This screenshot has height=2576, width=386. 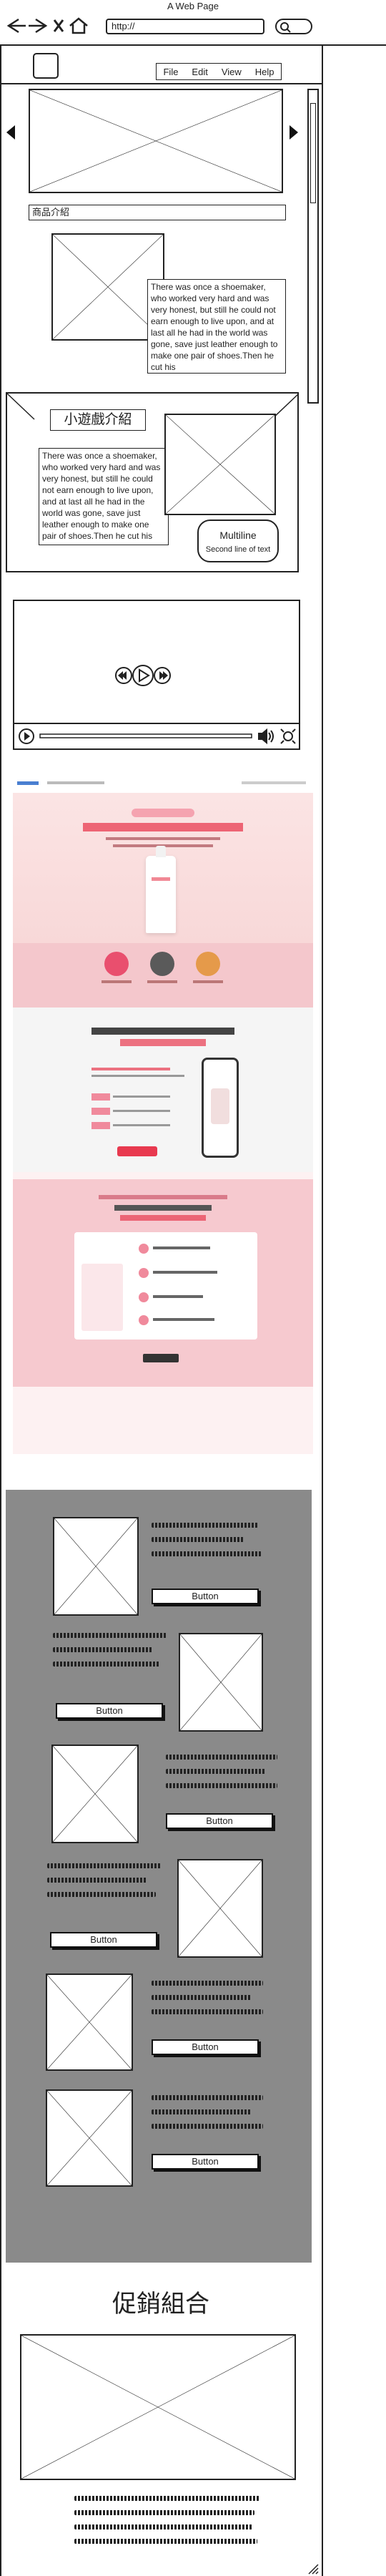 What do you see at coordinates (46, 66) in the screenshot?
I see `app-logo` at bounding box center [46, 66].